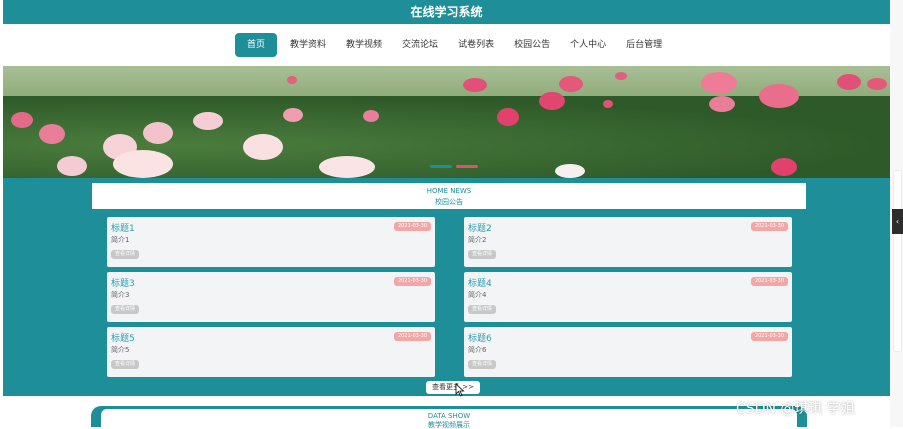  I want to click on section-heading-cn: 教学视频展示, so click(449, 425).